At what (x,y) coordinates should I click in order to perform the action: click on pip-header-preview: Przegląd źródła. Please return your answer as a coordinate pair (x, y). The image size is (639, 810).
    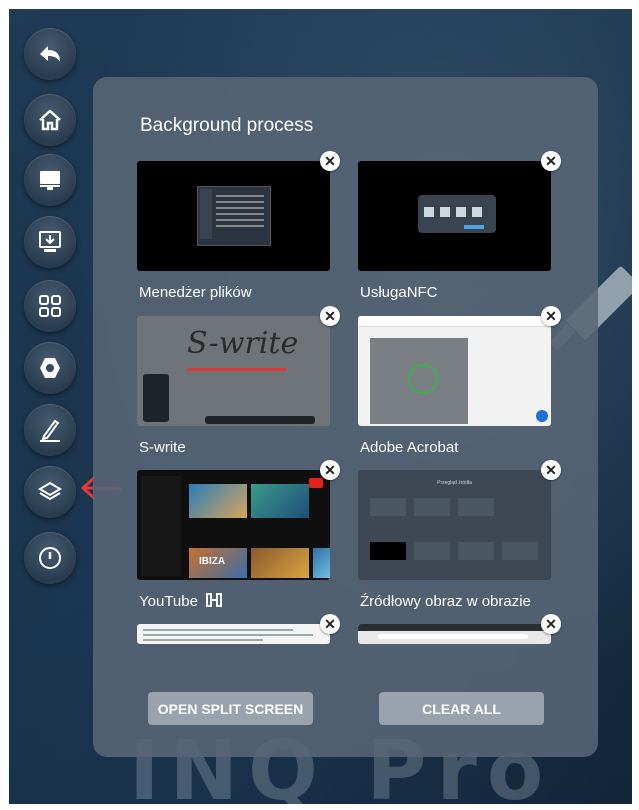
    Looking at the image, I should click on (454, 483).